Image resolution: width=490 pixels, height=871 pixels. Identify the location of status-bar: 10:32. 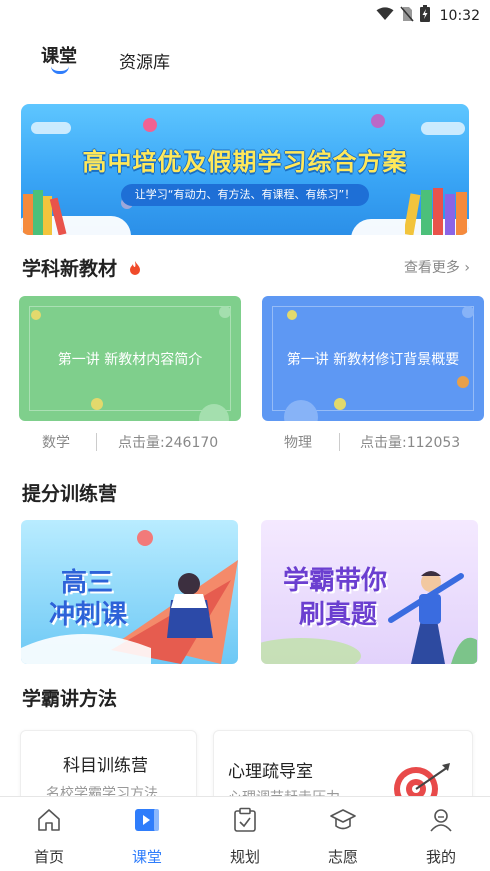
(245, 14).